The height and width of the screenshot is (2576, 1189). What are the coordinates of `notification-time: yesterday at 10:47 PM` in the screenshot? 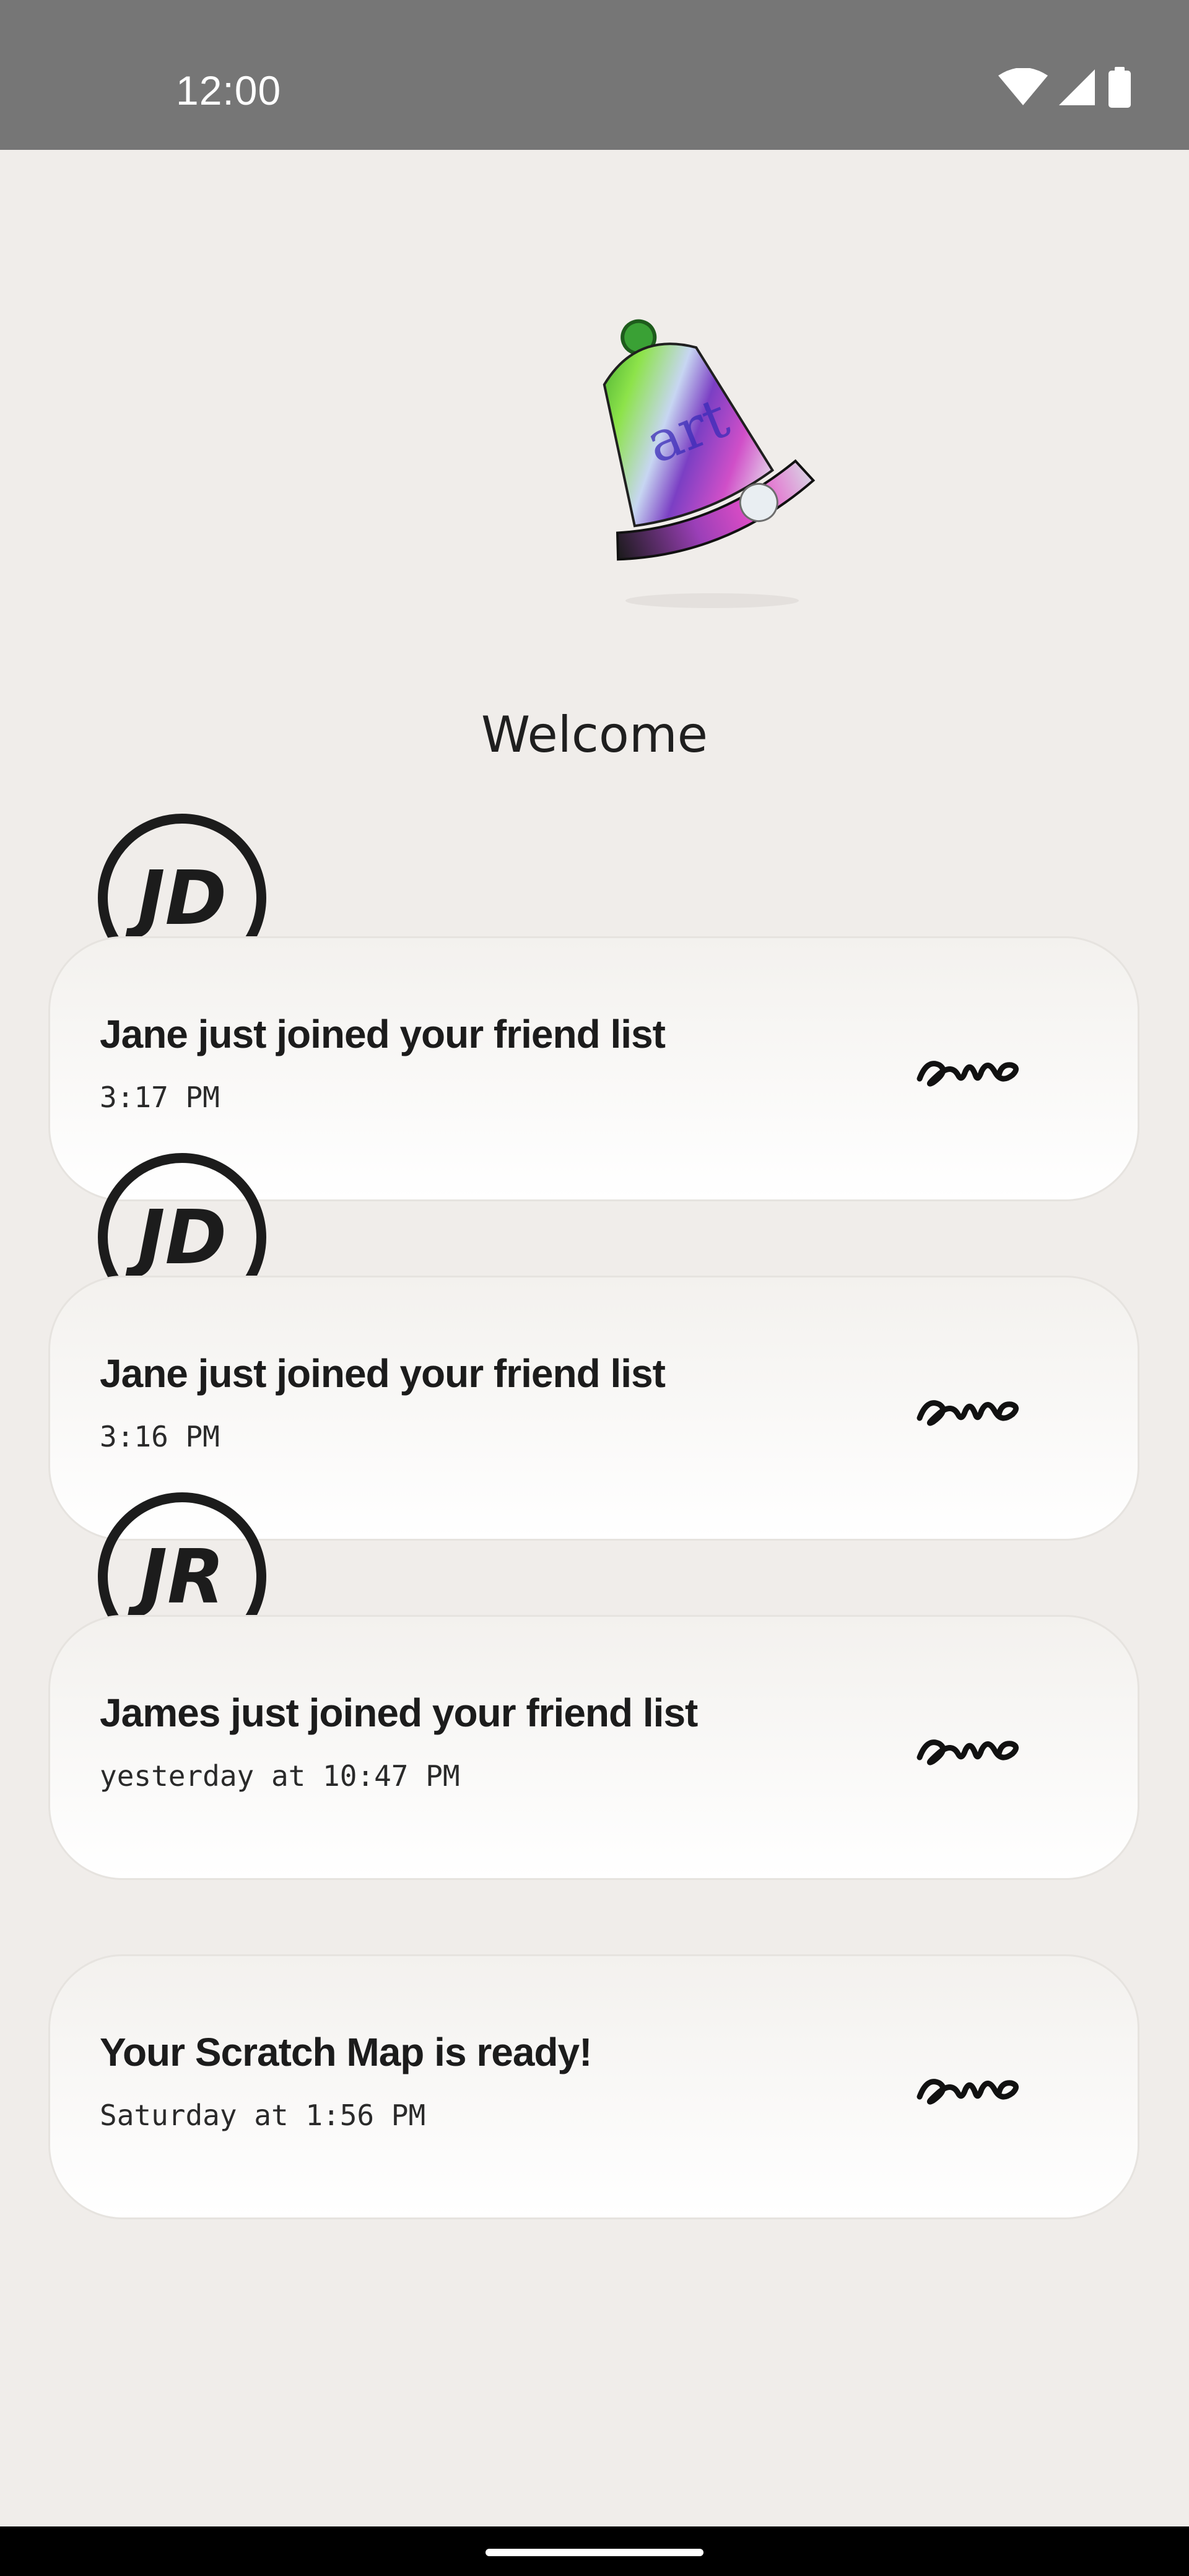 It's located at (280, 1776).